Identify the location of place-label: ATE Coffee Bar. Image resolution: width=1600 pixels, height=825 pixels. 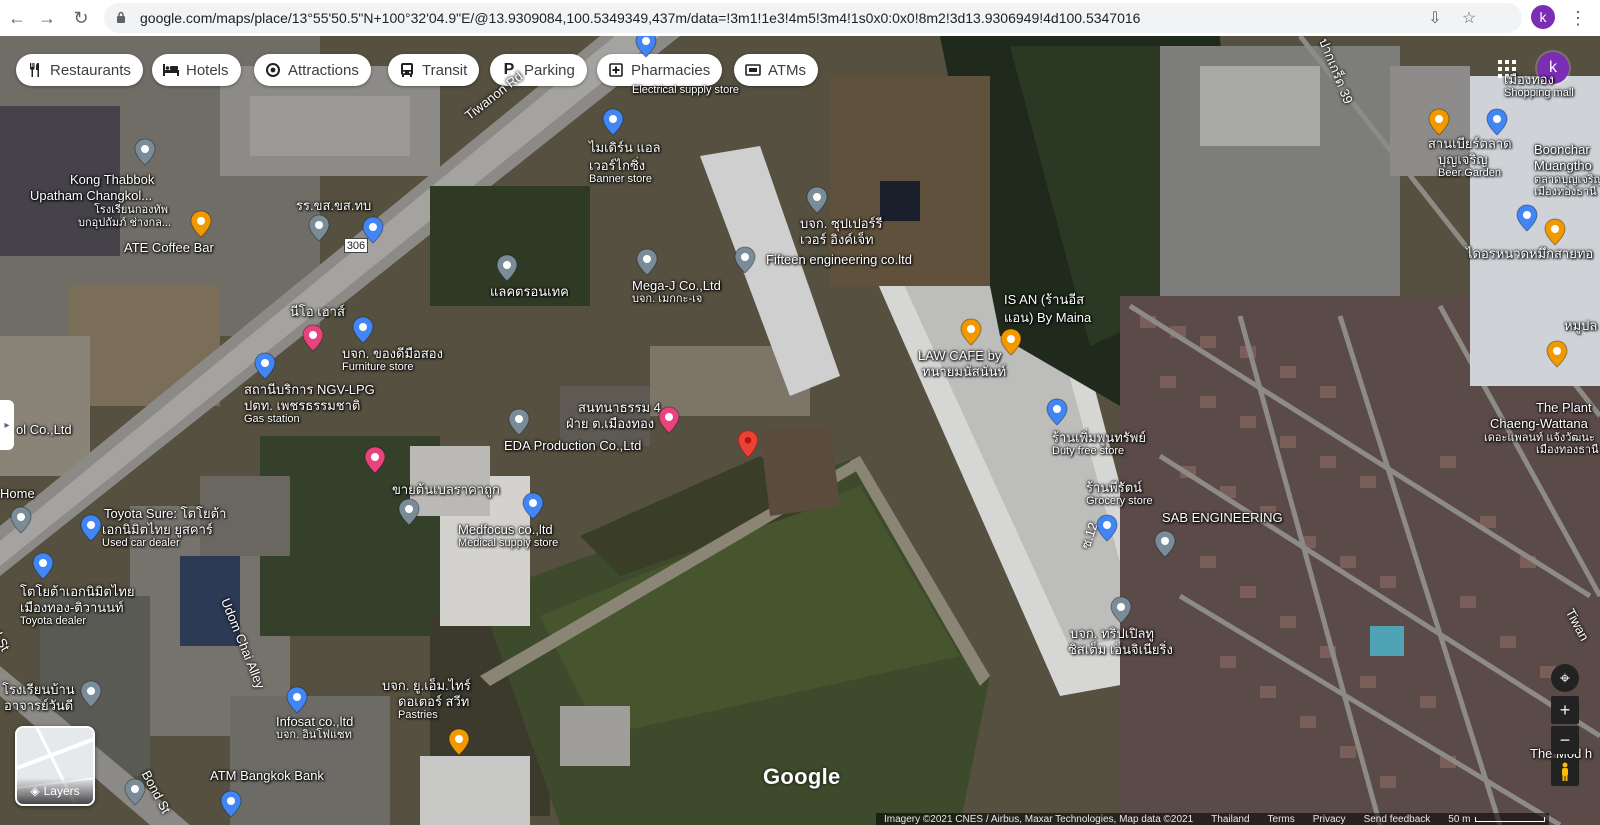
(169, 247).